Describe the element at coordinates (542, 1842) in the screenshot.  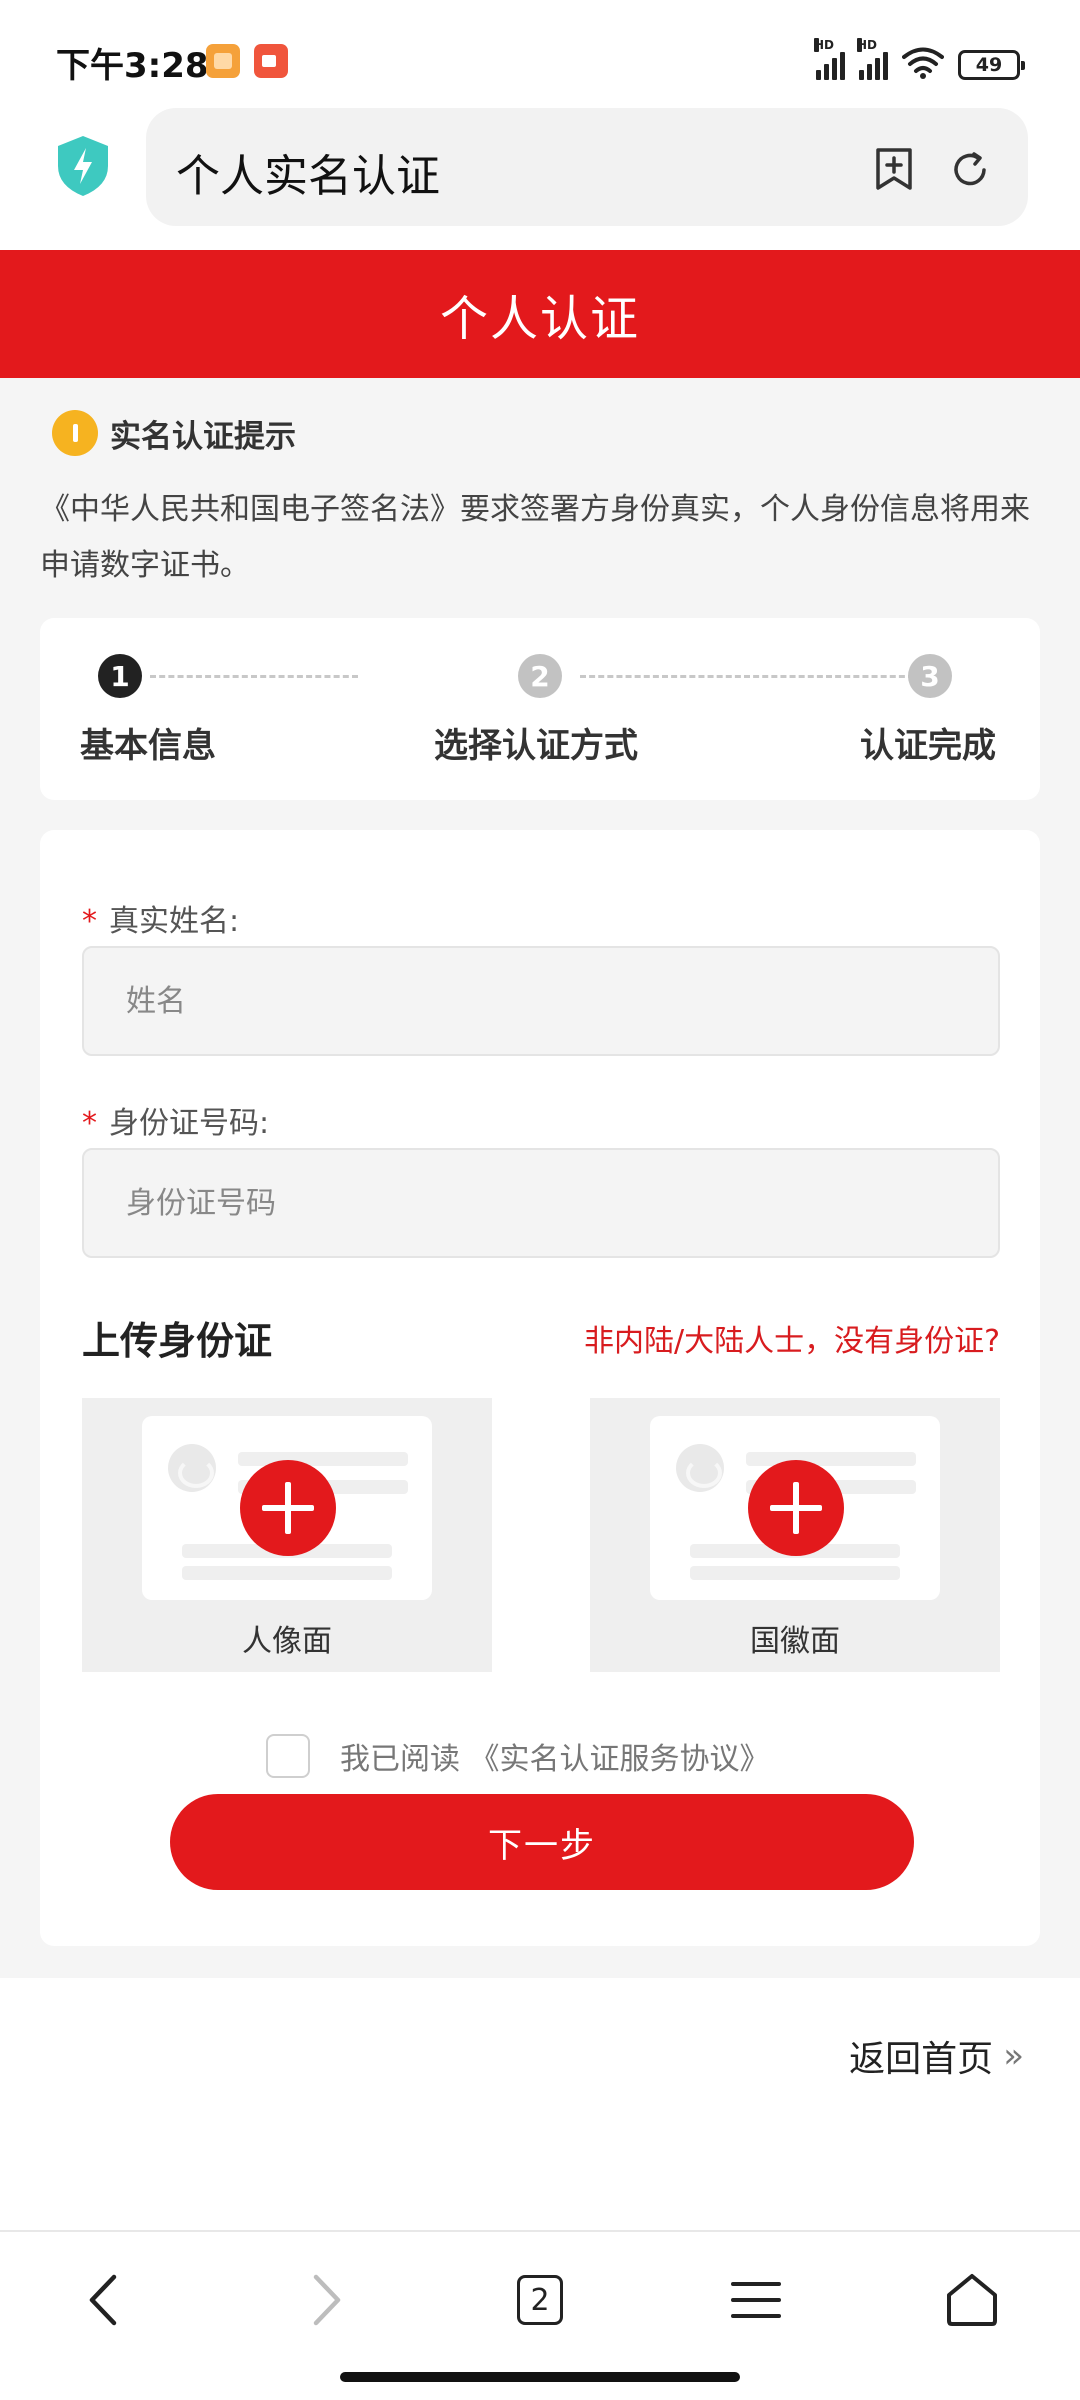
I see `next-step-button: 下一步` at that location.